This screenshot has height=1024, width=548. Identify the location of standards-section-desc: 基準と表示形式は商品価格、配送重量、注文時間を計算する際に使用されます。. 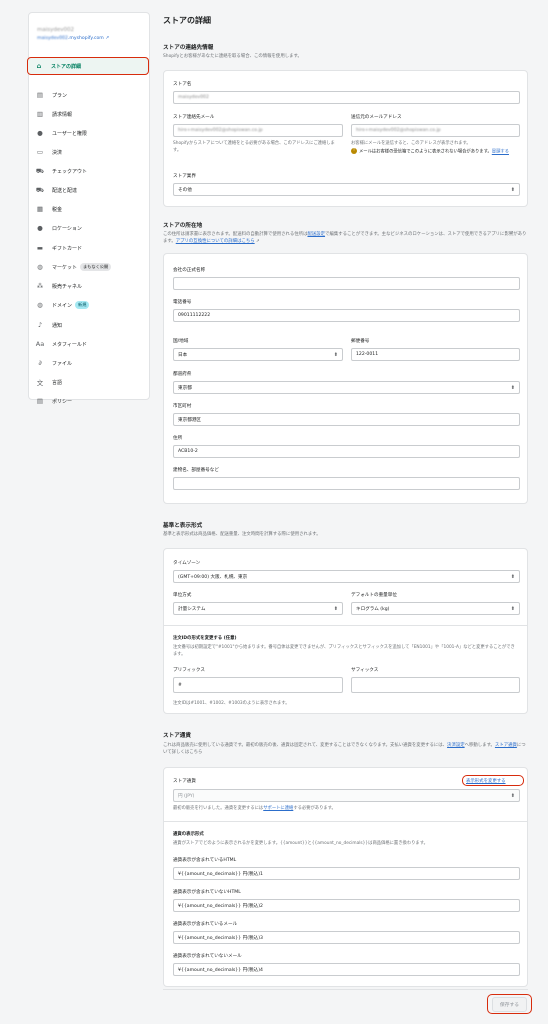
(242, 534).